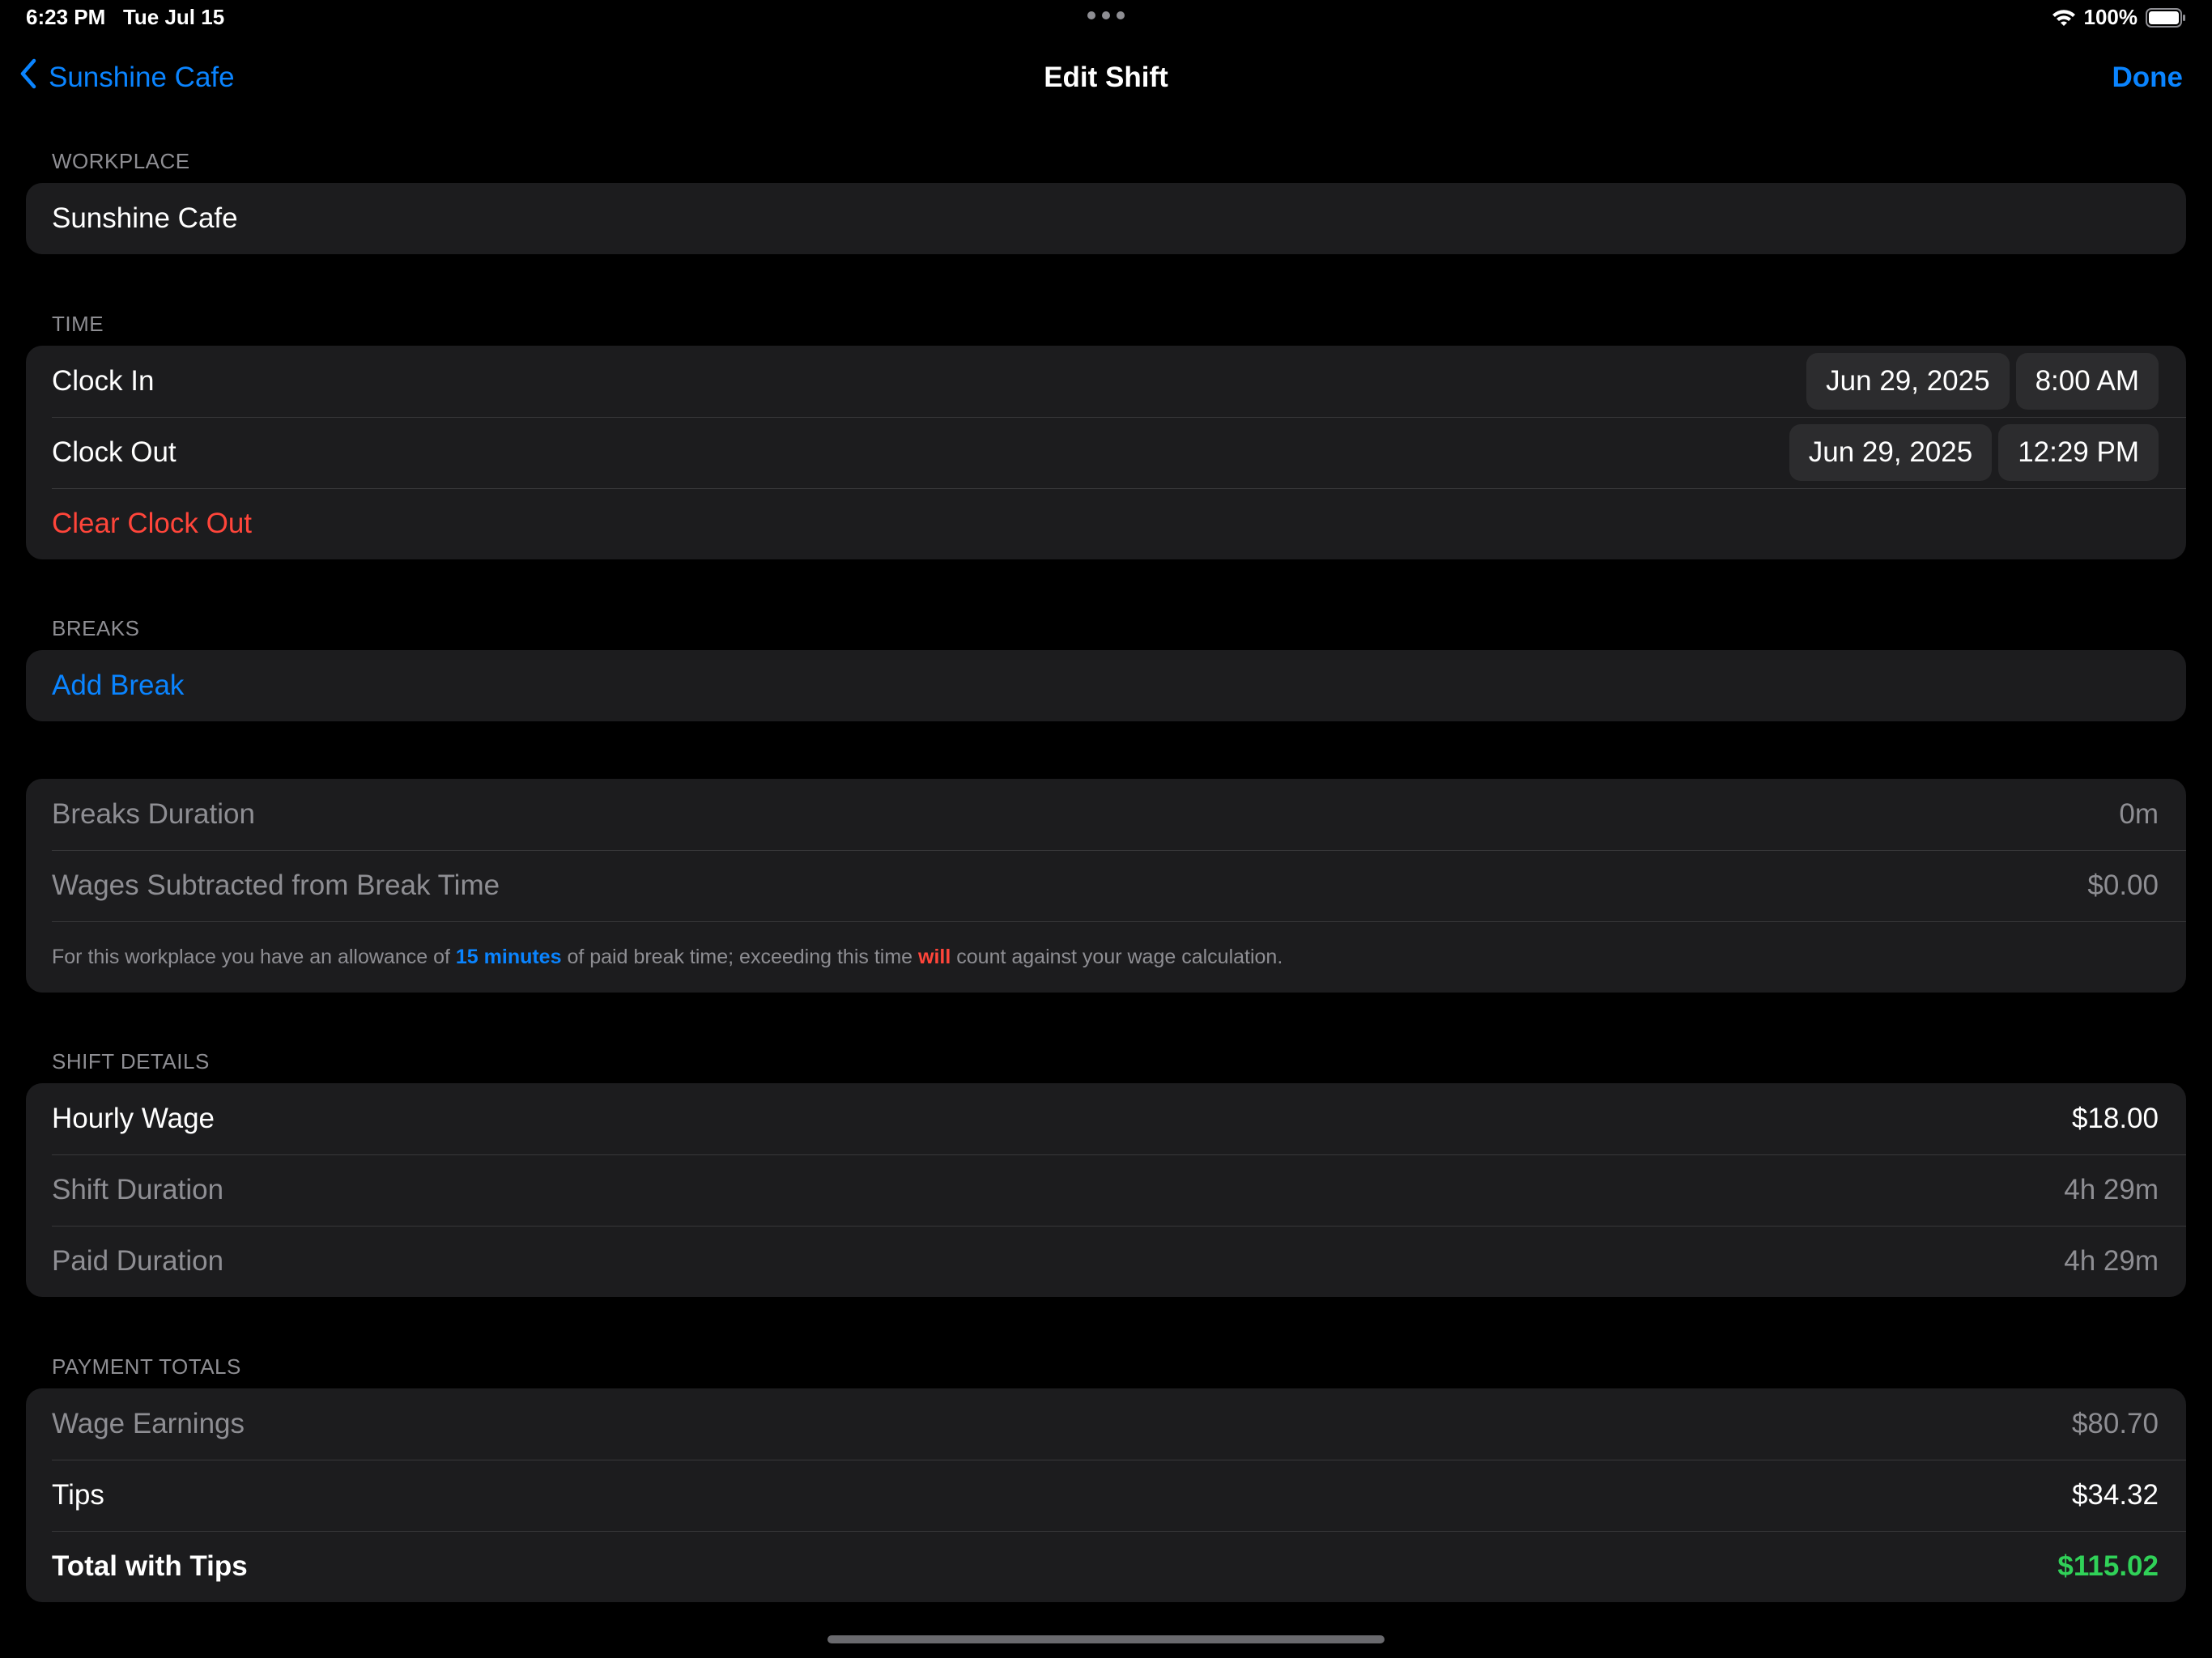  What do you see at coordinates (740, 956) in the screenshot?
I see `note-text-2: of paid break time; exceeding this time` at bounding box center [740, 956].